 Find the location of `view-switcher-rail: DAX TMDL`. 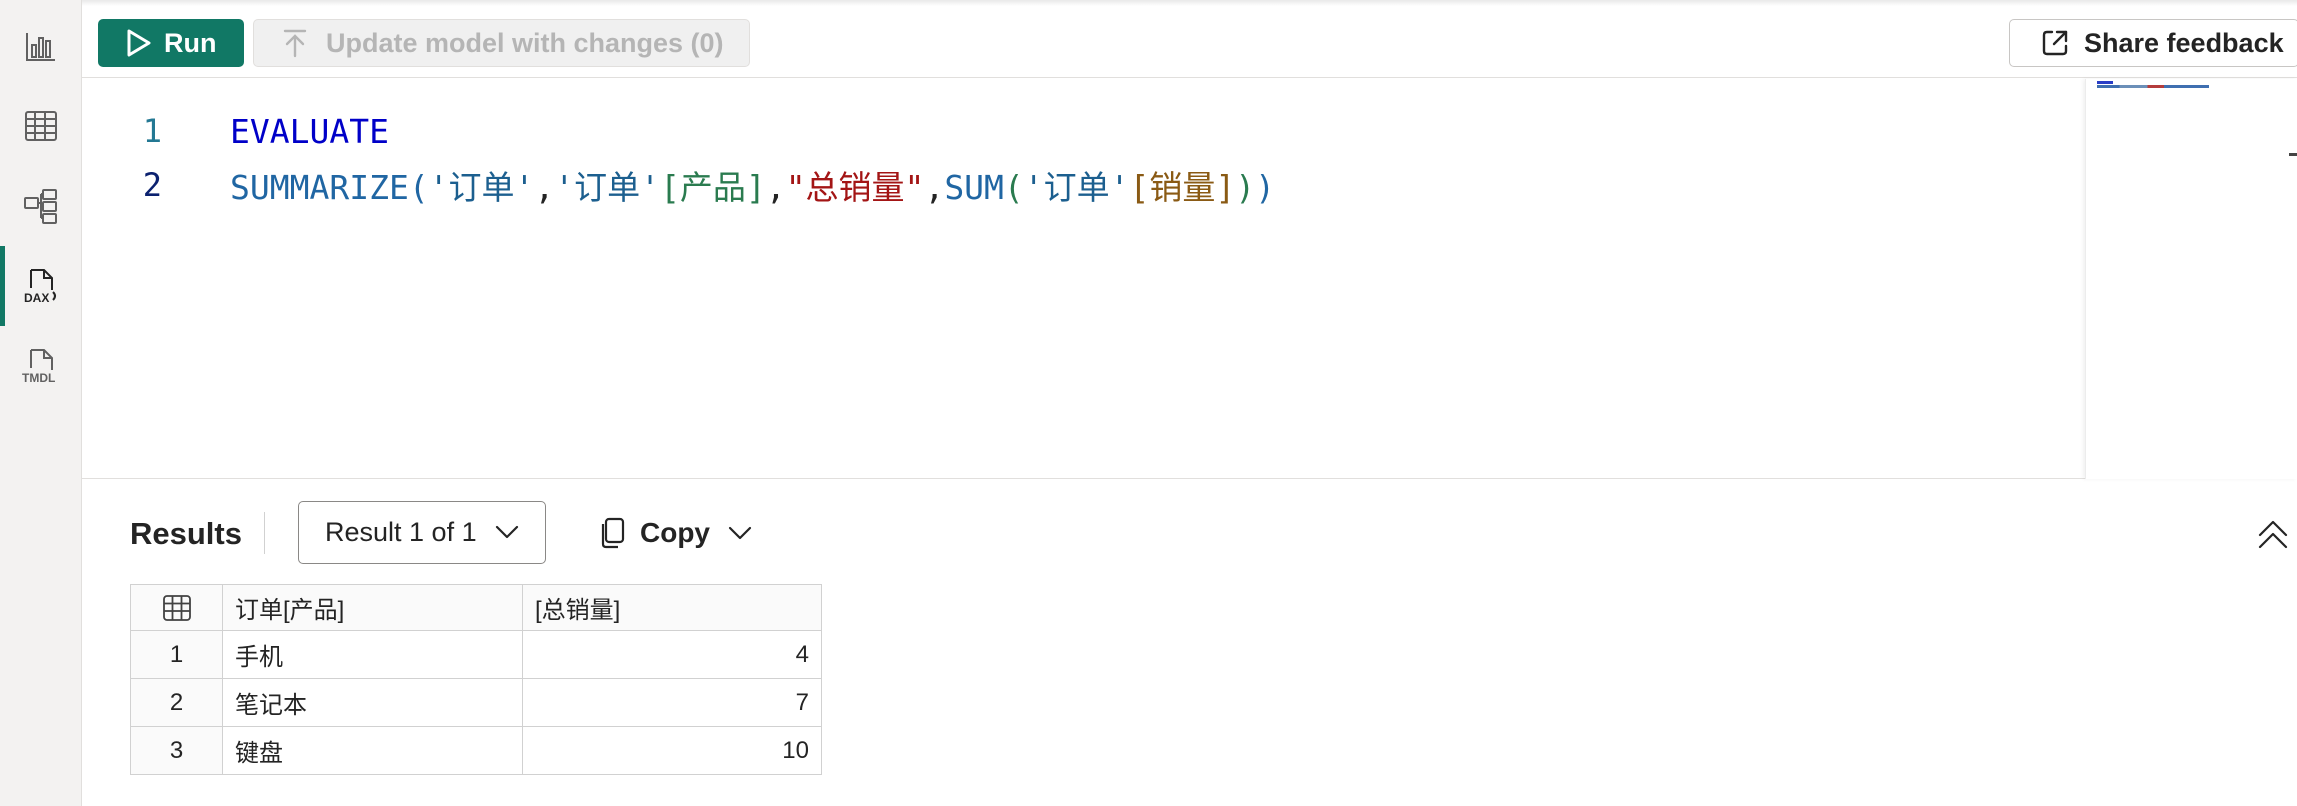

view-switcher-rail: DAX TMDL is located at coordinates (41, 403).